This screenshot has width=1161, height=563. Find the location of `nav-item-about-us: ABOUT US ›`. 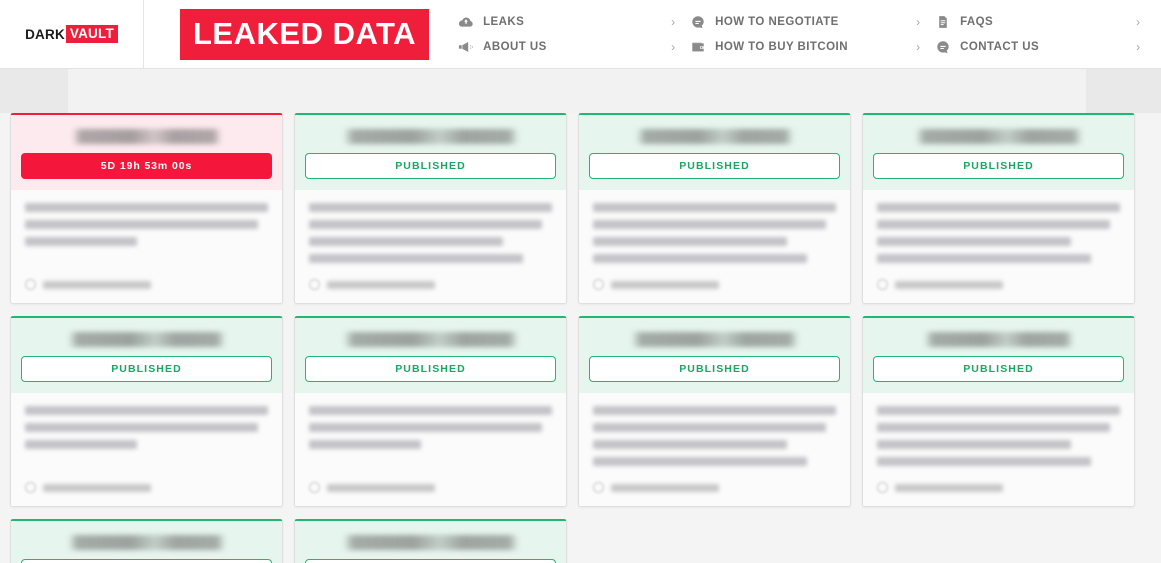

nav-item-about-us: ABOUT US › is located at coordinates (573, 46).